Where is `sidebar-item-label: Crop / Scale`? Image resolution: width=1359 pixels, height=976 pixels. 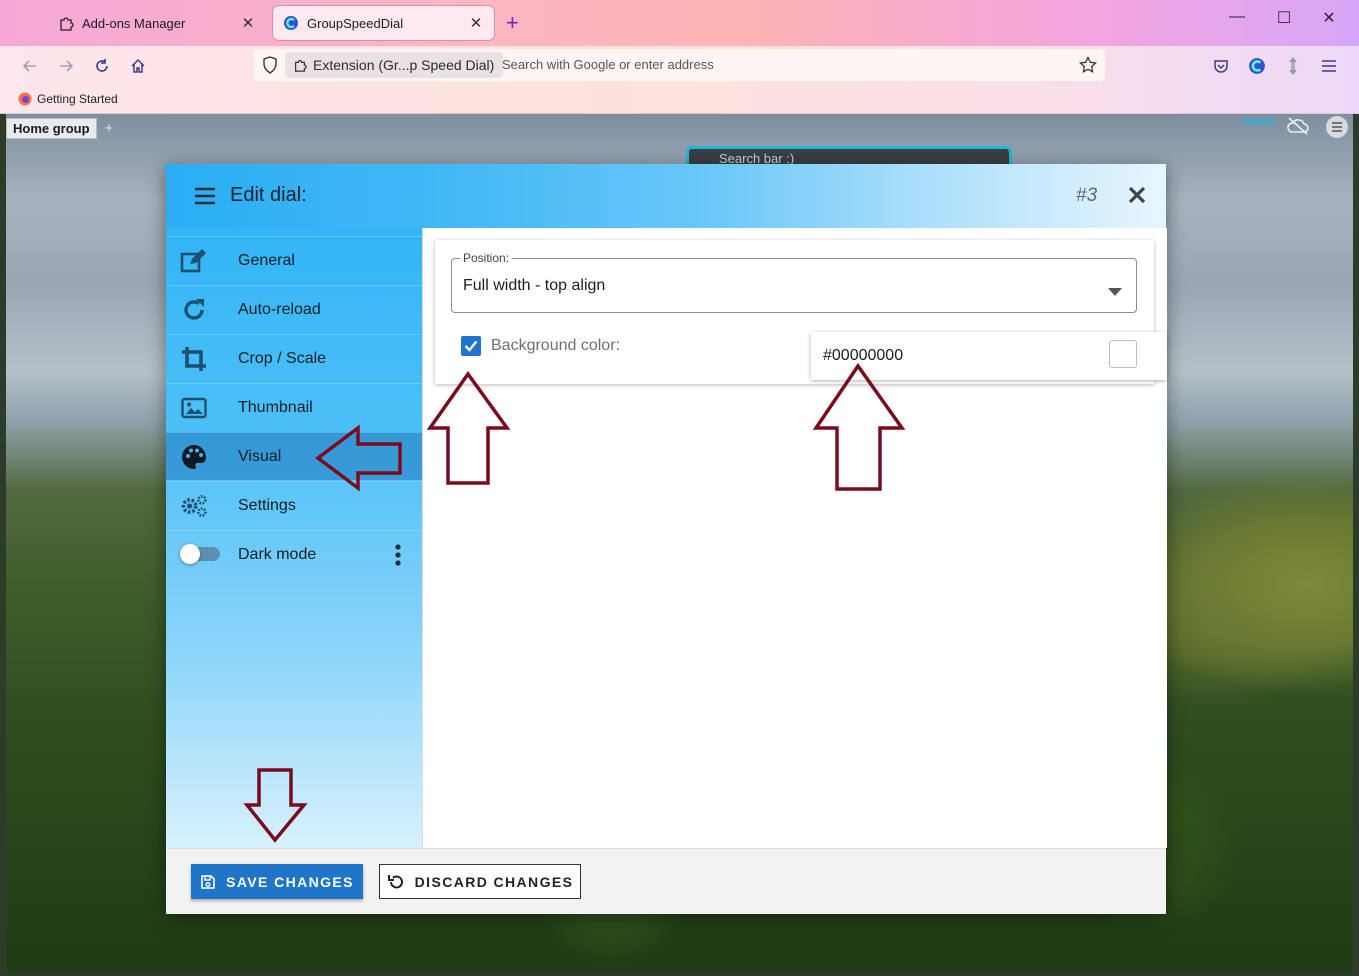 sidebar-item-label: Crop / Scale is located at coordinates (282, 358).